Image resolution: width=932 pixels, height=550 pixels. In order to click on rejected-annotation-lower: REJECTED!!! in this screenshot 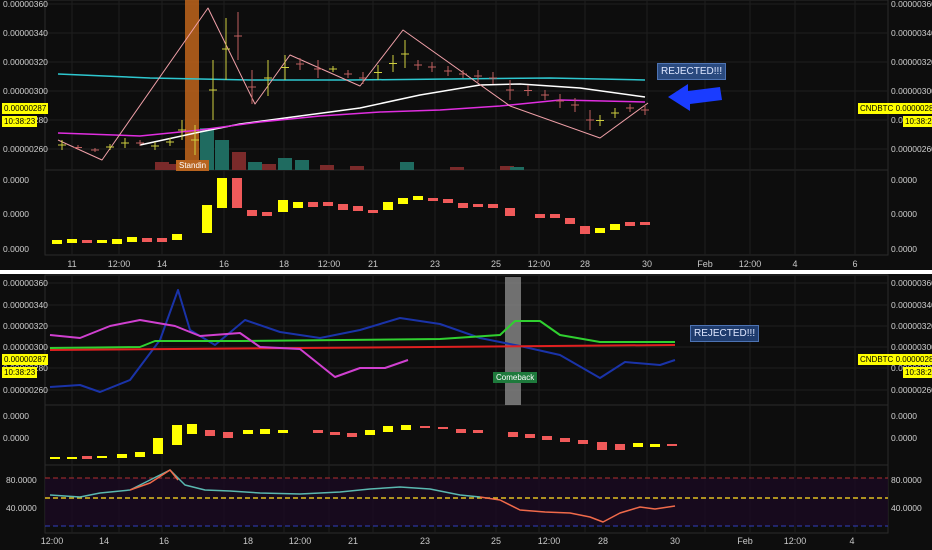, I will do `click(725, 333)`.